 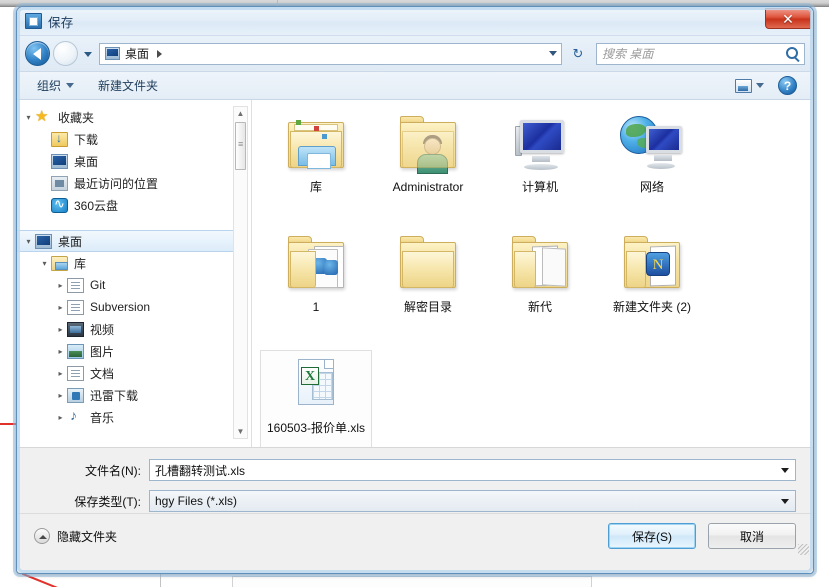 I want to click on sidebar-item-最近访问的位置: 最近访问的位置, so click(x=134, y=183).